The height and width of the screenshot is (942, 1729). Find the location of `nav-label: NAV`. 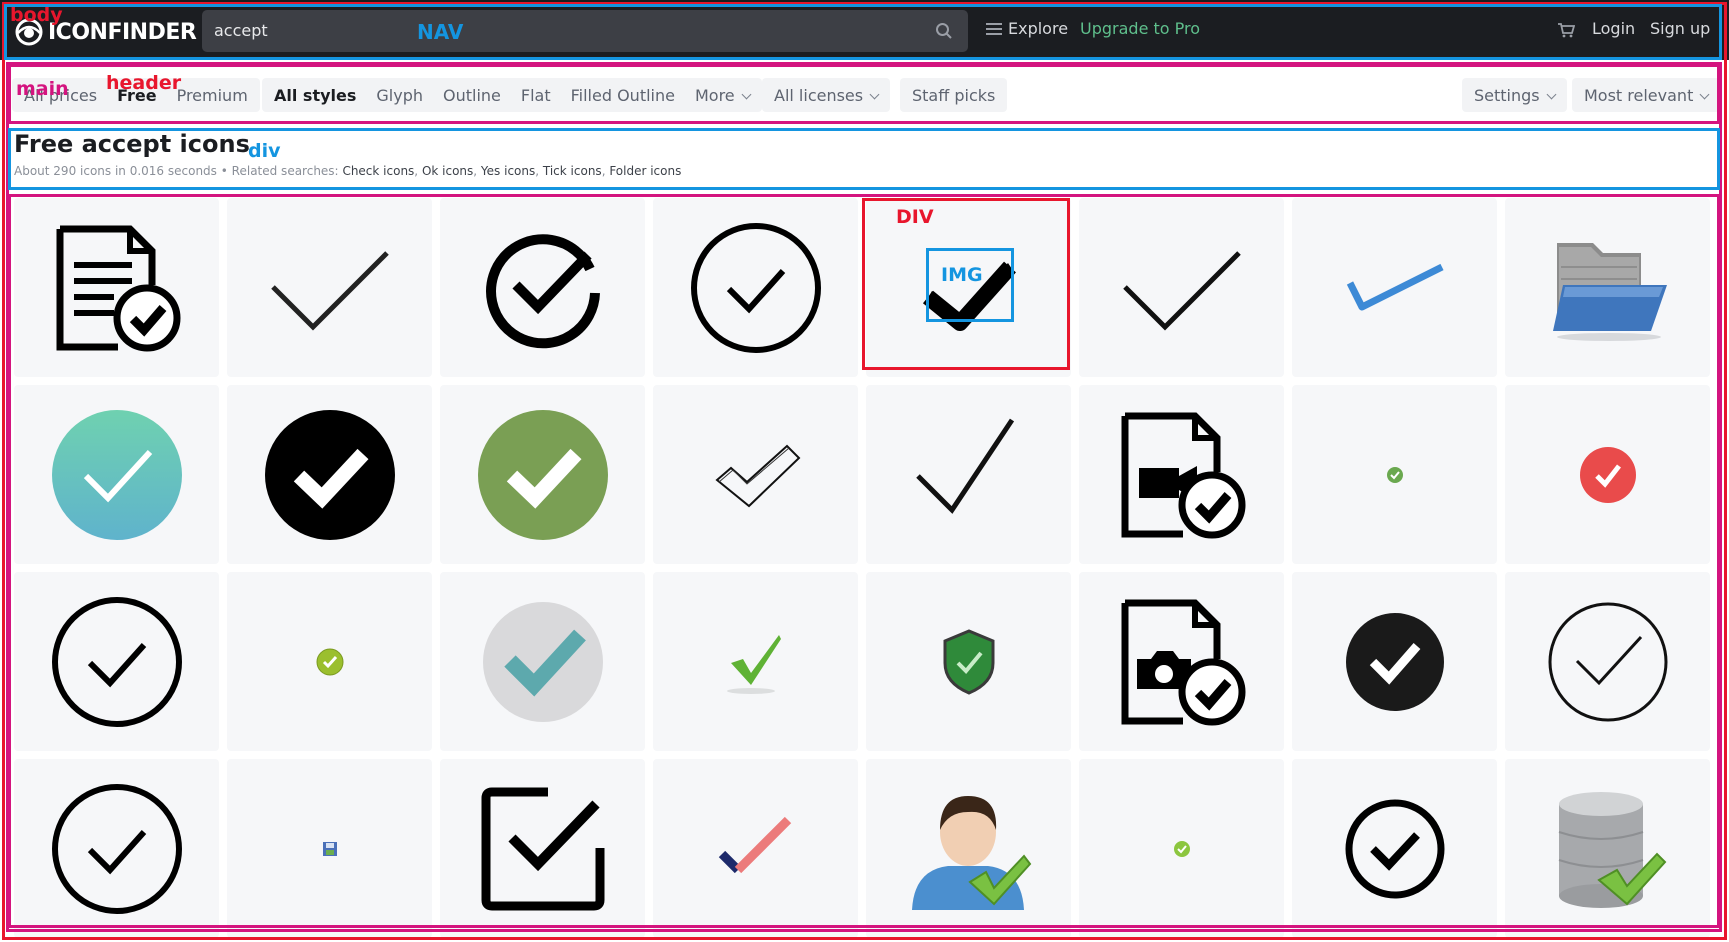

nav-label: NAV is located at coordinates (440, 32).